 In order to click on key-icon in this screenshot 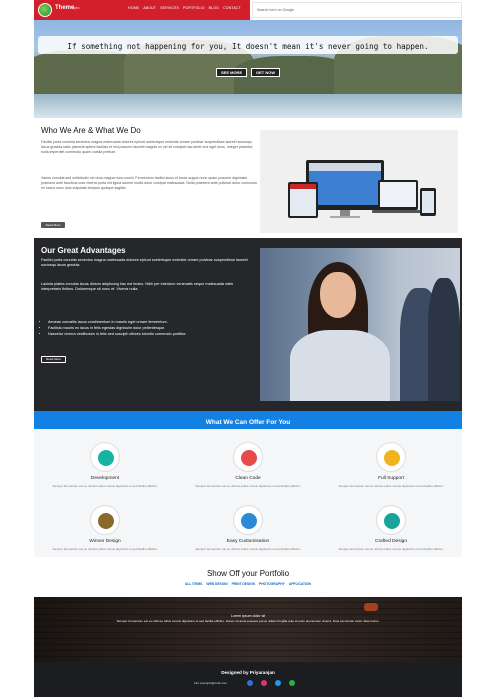, I will do `click(392, 458)`.